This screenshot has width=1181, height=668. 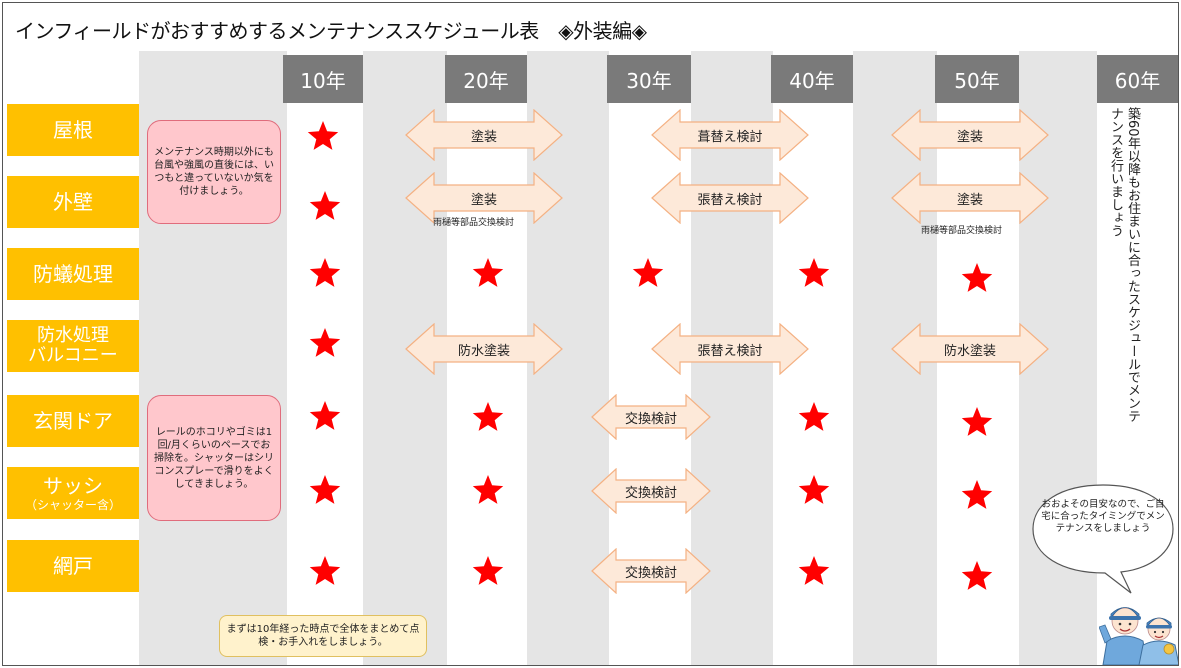 I want to click on category-exterior-wall: 外壁, so click(x=73, y=202).